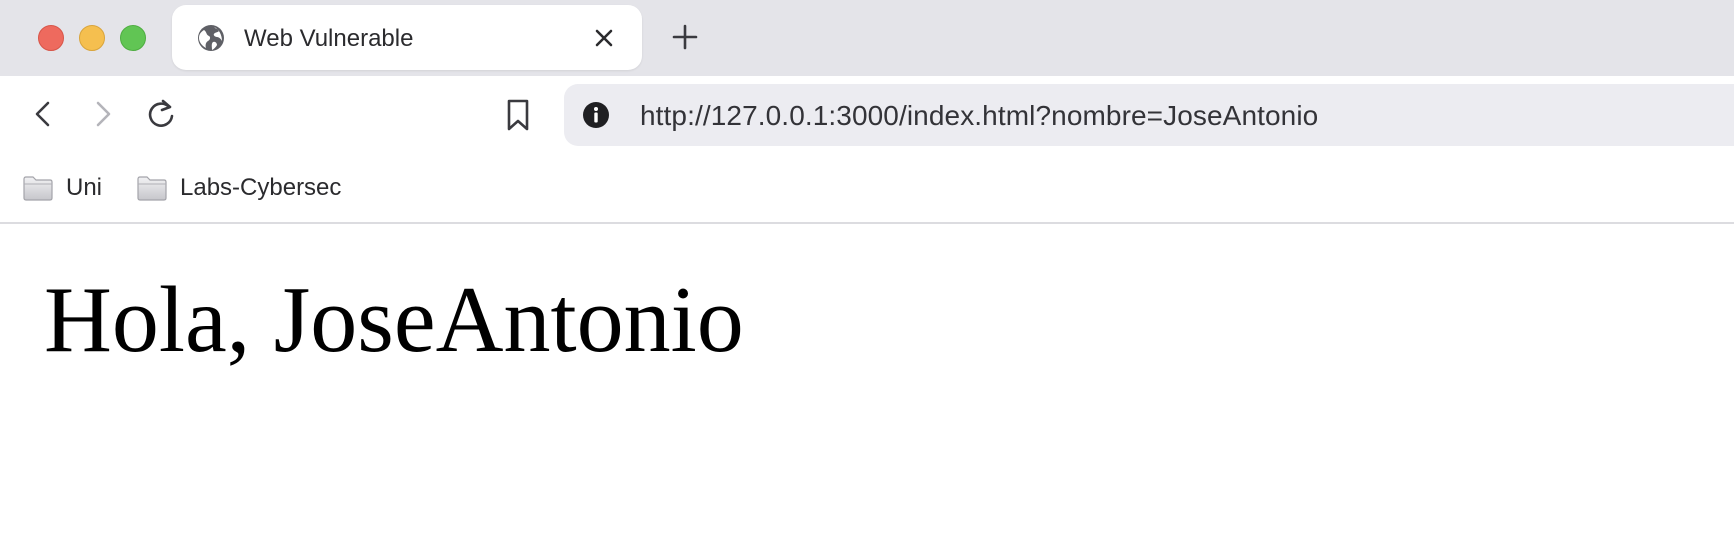  What do you see at coordinates (102, 114) in the screenshot?
I see `forward-button` at bounding box center [102, 114].